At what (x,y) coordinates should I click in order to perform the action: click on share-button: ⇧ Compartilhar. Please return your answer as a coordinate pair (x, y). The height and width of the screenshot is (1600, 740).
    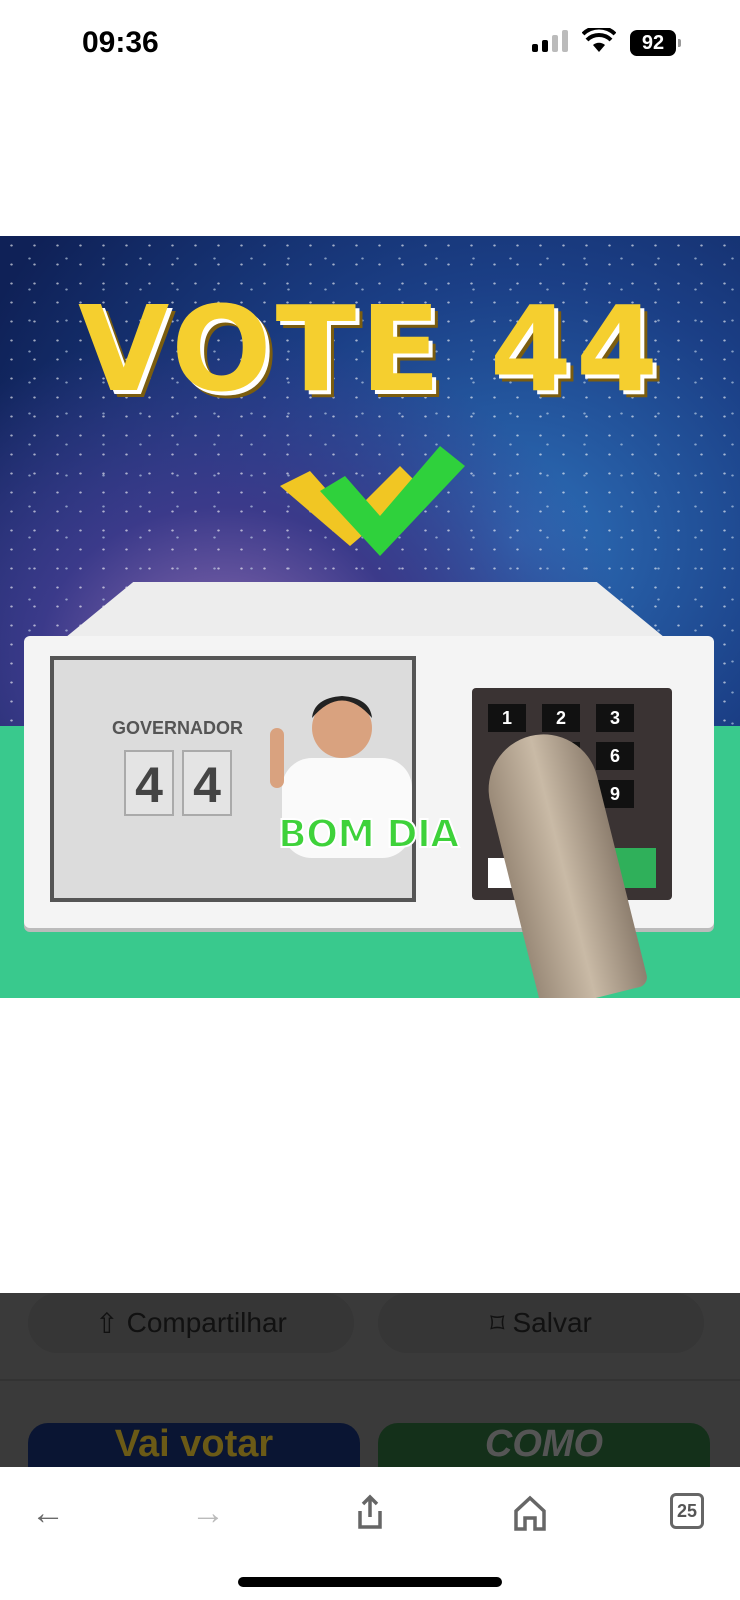
    Looking at the image, I should click on (191, 1323).